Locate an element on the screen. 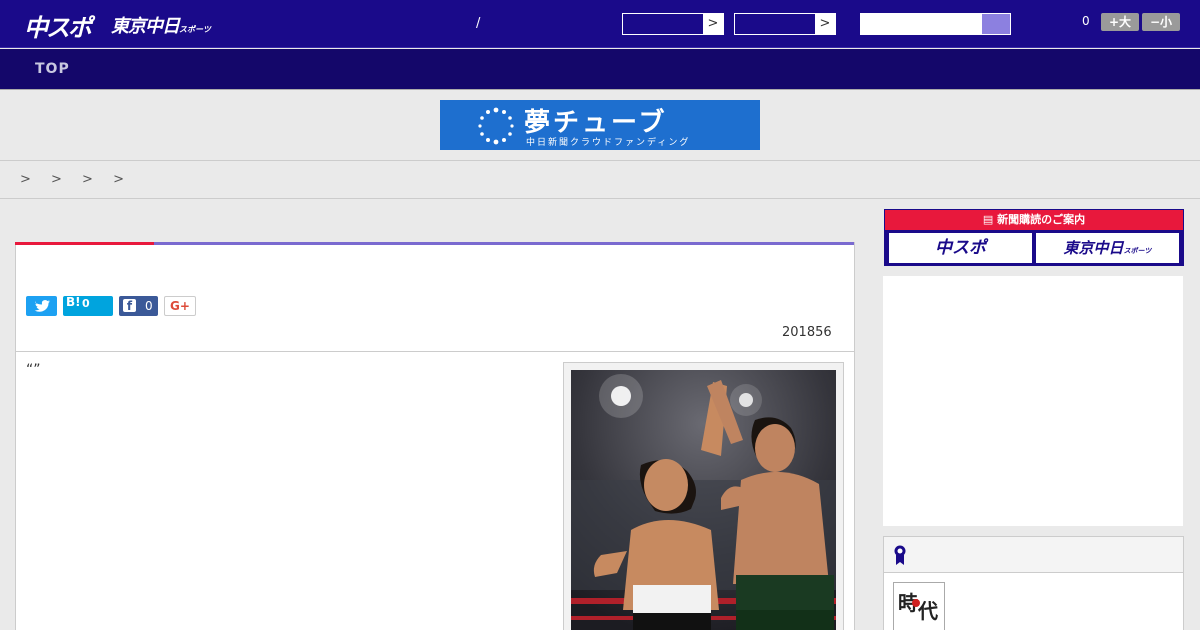 This screenshot has width=1200, height=630. yume-tube-banner: 夢チューブ 中日新聞クラウドファンディング is located at coordinates (600, 125).